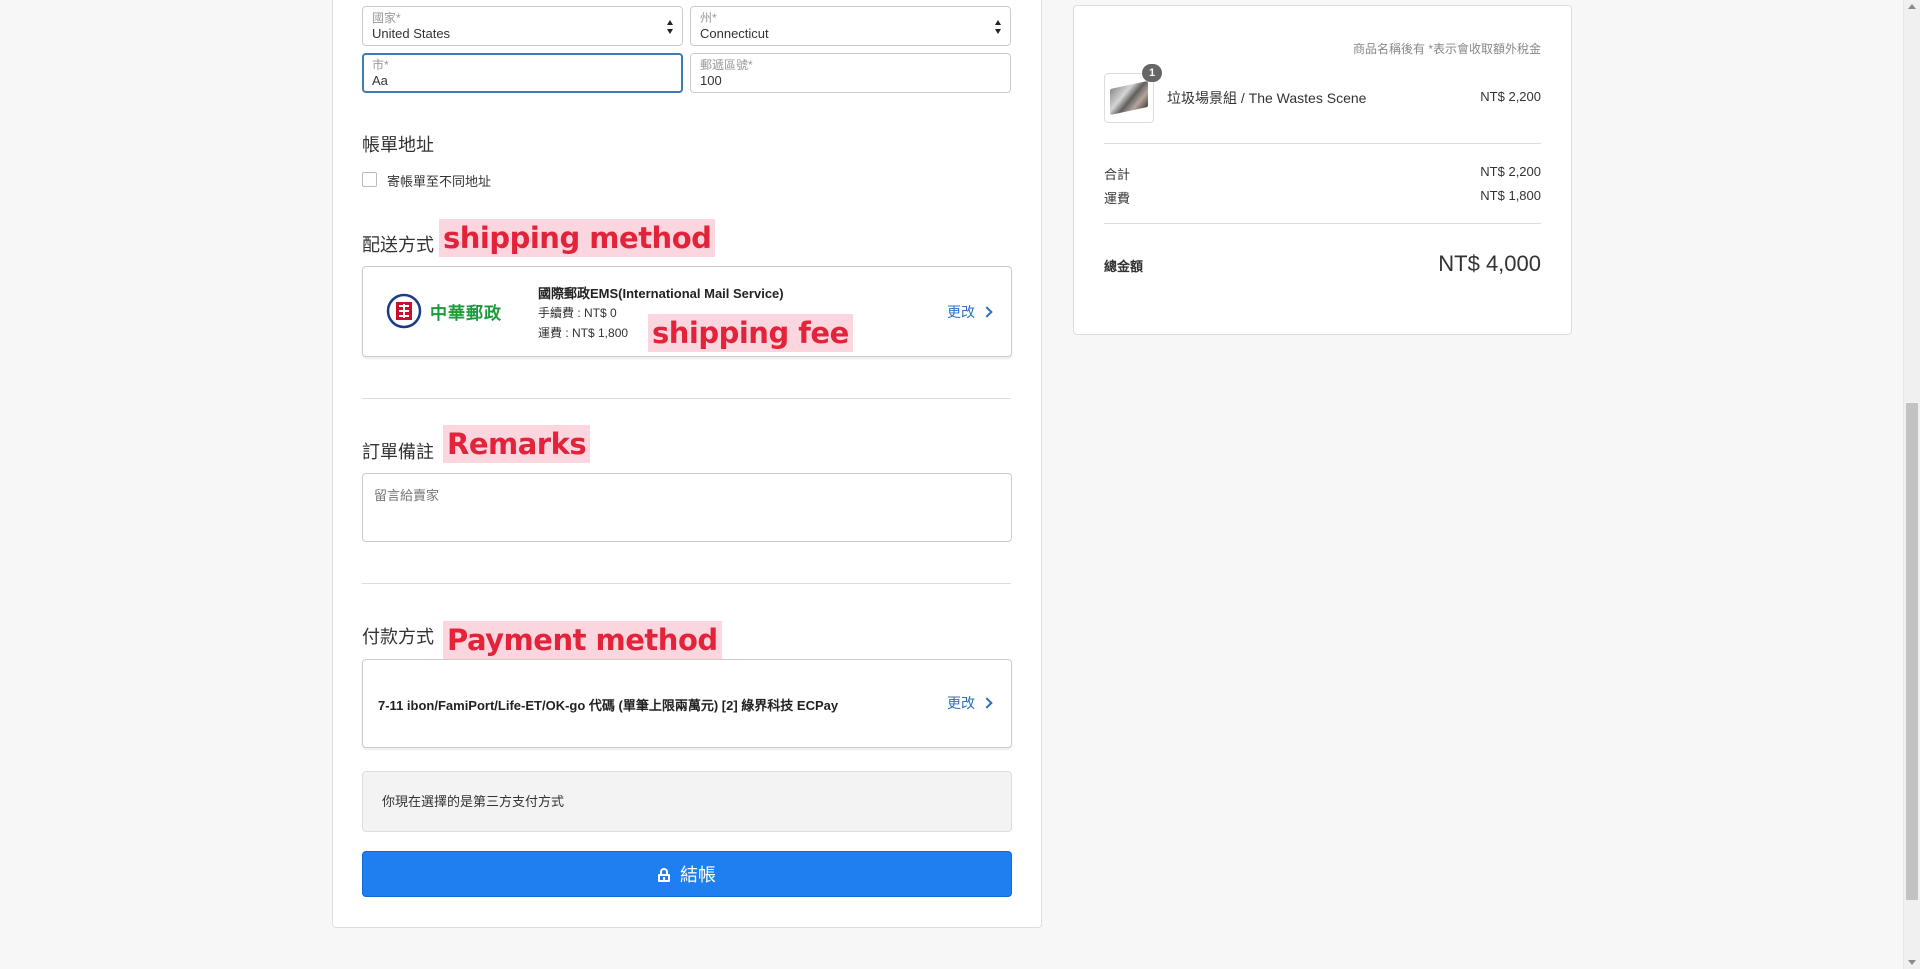 Image resolution: width=1920 pixels, height=969 pixels. I want to click on change-shipping-link: 更改, so click(970, 312).